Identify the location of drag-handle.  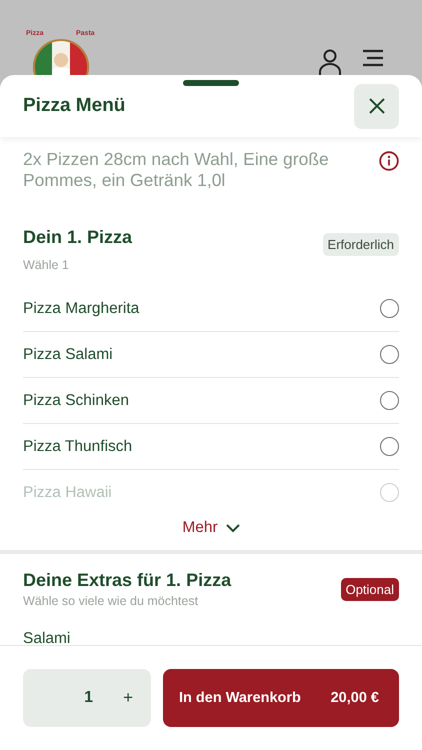
(211, 83).